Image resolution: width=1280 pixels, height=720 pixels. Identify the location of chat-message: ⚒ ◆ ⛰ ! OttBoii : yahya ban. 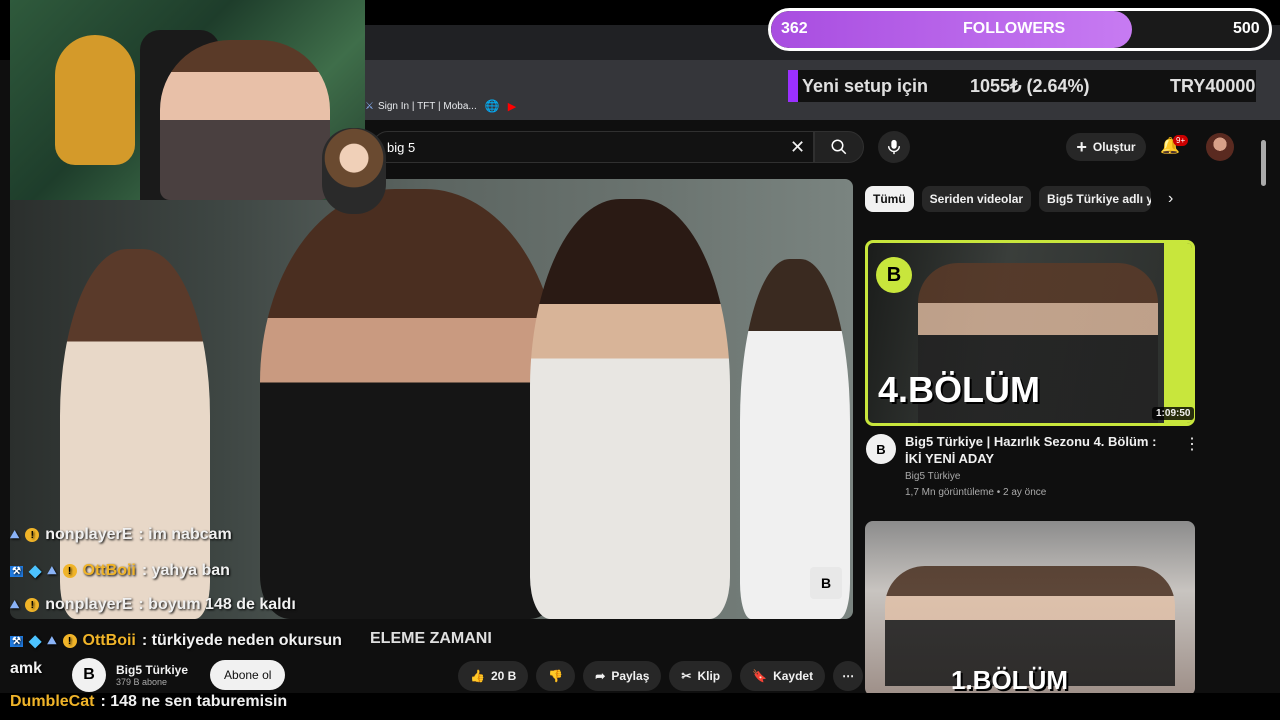
(120, 571).